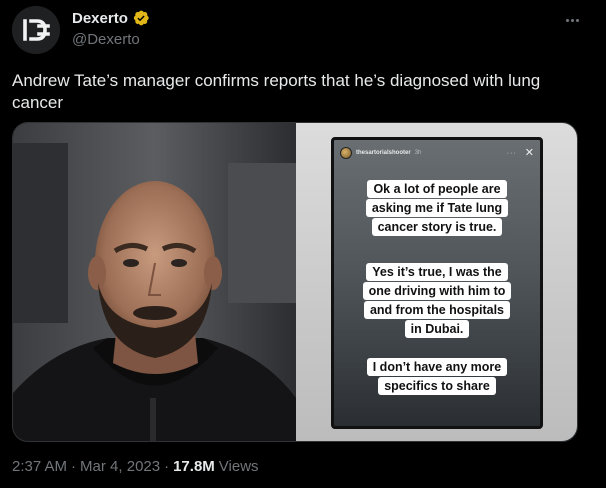  What do you see at coordinates (106, 39) in the screenshot?
I see `author-handle: @Dexerto` at bounding box center [106, 39].